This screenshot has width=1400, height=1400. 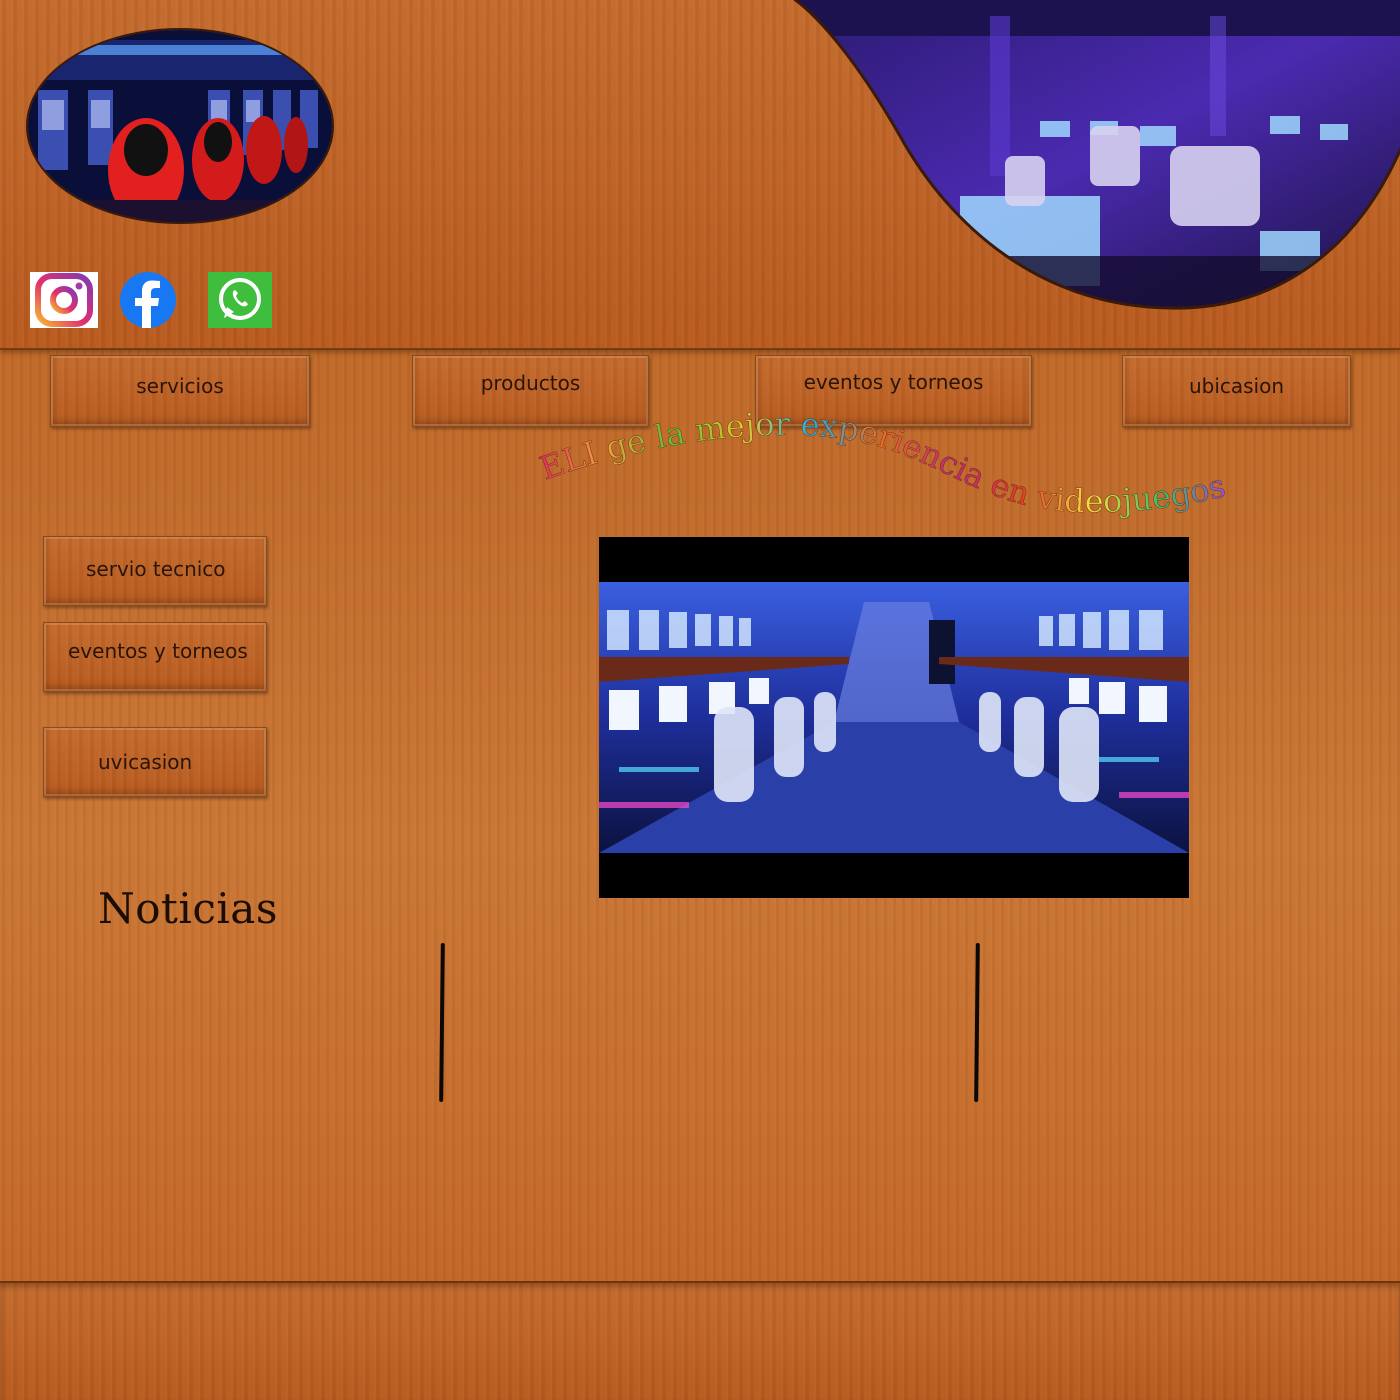 What do you see at coordinates (145, 762) in the screenshot?
I see `sidebar-item-label: uvicasion` at bounding box center [145, 762].